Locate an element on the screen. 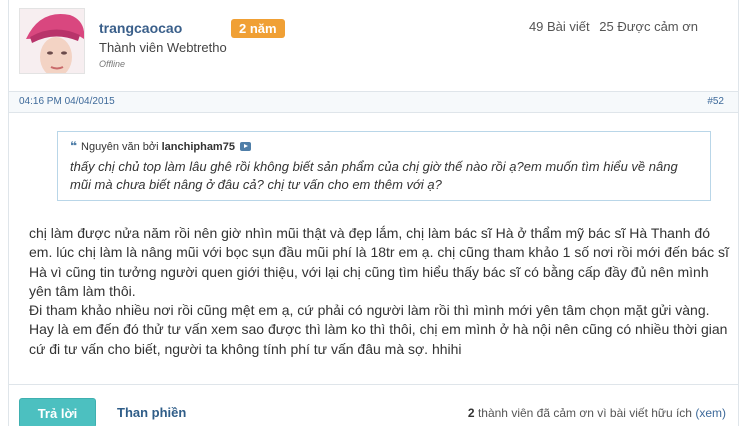 This screenshot has width=747, height=426. user-stats: 49 Bài viết 25 Được cảm ơn is located at coordinates (610, 26).